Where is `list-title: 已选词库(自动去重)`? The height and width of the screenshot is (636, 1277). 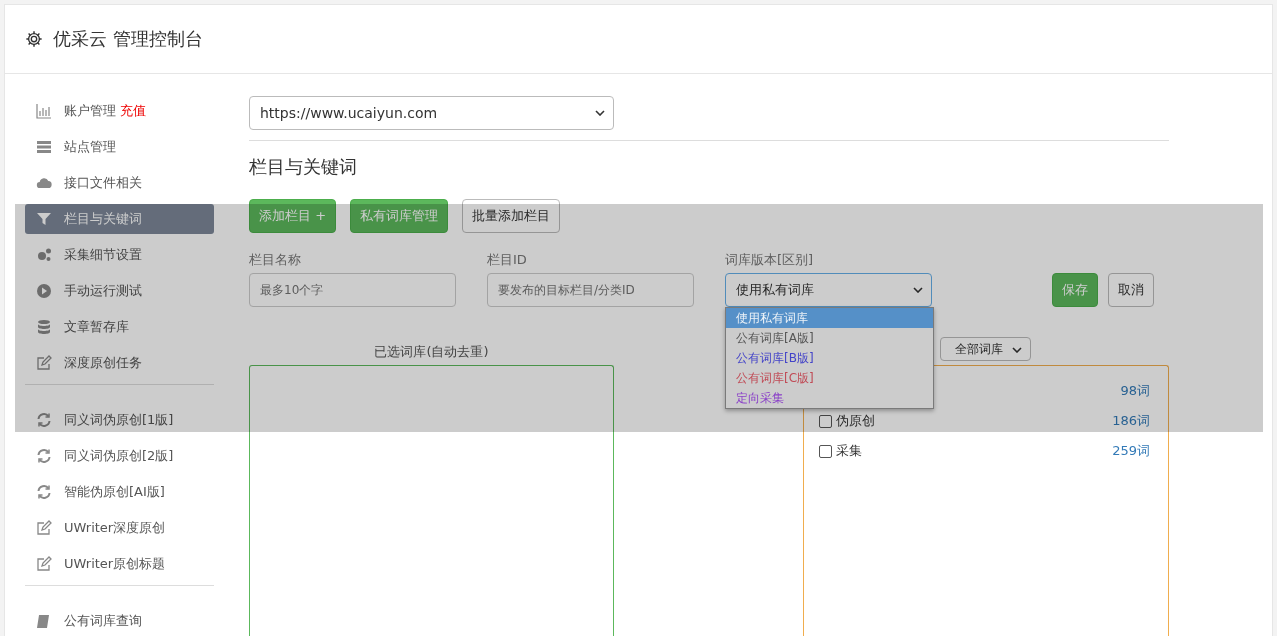
list-title: 已选词库(自动去重) is located at coordinates (431, 352).